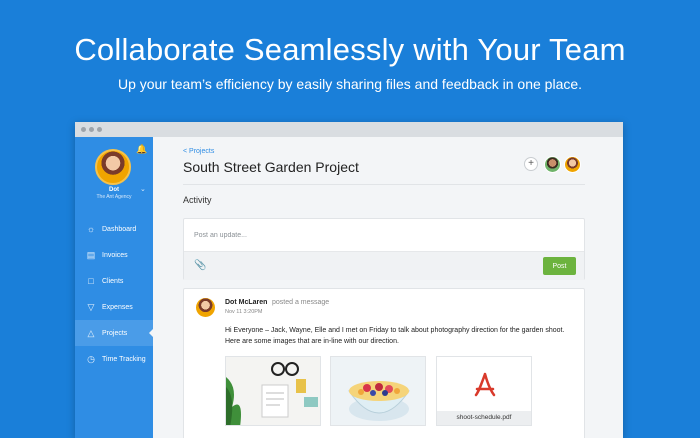  What do you see at coordinates (91, 358) in the screenshot?
I see `clock-icon: ◷` at bounding box center [91, 358].